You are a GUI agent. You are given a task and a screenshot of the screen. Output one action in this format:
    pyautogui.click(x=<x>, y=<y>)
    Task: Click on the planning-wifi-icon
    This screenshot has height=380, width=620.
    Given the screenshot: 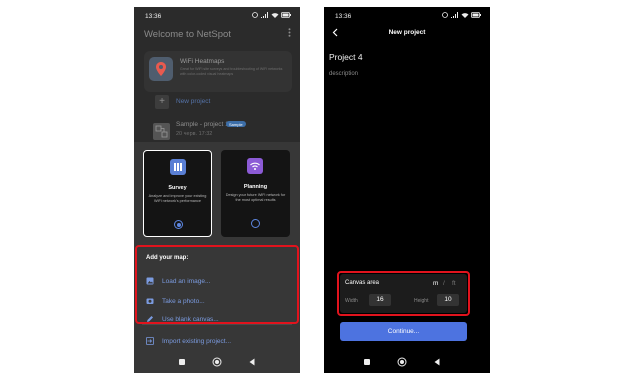 What is the action you would take?
    pyautogui.click(x=255, y=166)
    